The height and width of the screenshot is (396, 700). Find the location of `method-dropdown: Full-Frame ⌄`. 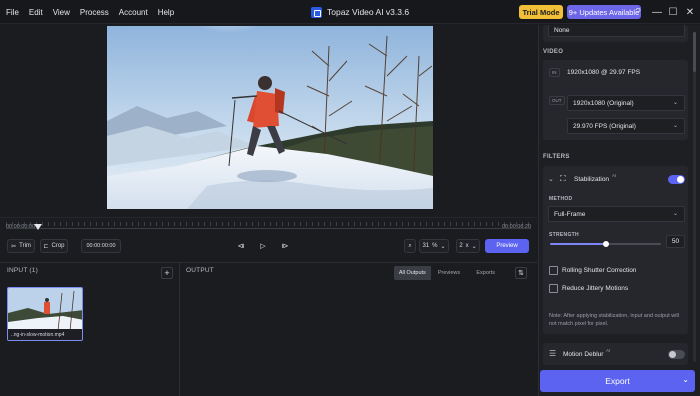

method-dropdown: Full-Frame ⌄ is located at coordinates (616, 214).